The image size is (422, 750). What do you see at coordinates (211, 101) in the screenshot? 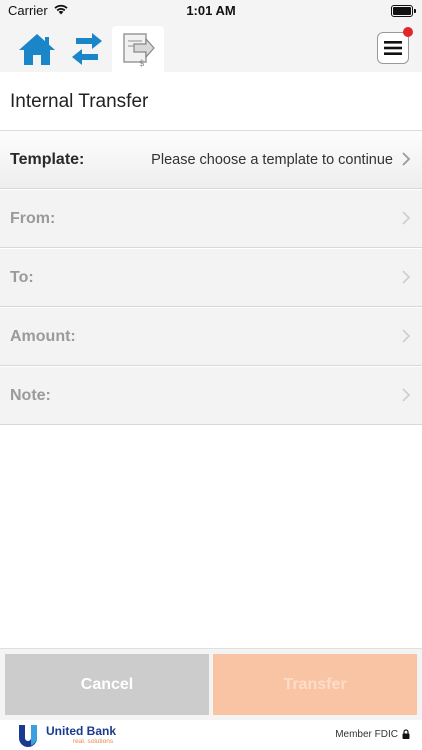
I see `page-header: Internal Transfer` at bounding box center [211, 101].